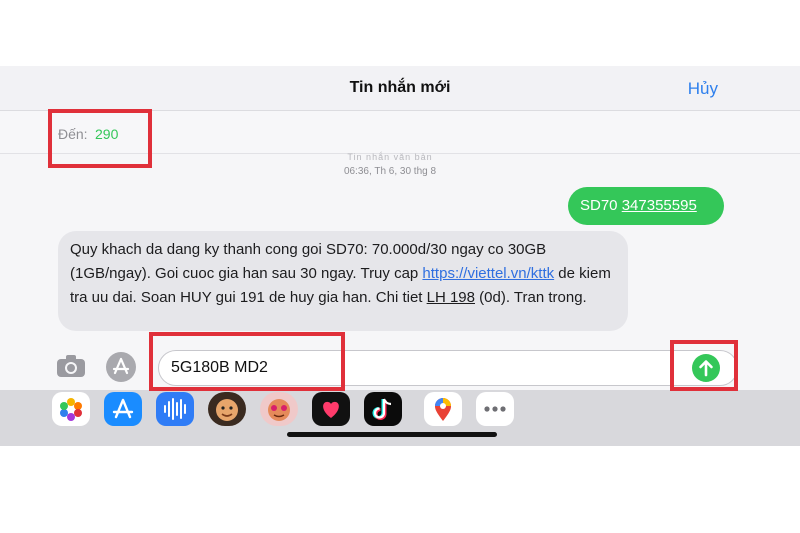 The image size is (800, 533). I want to click on google-maps-icon, so click(443, 409).